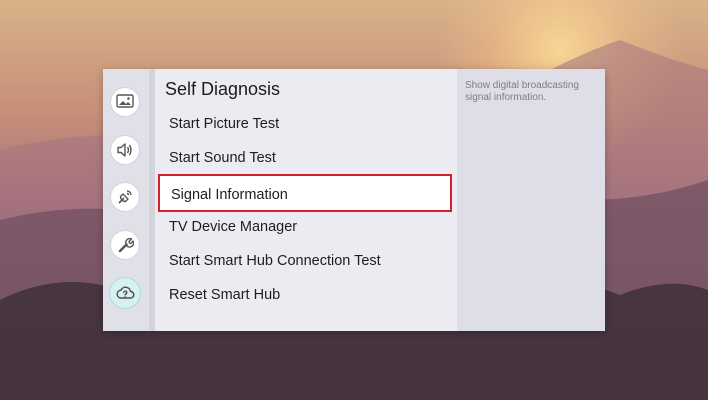 Image resolution: width=708 pixels, height=400 pixels. What do you see at coordinates (222, 158) in the screenshot?
I see `menu-item-start-sound-test: Start Sound Test` at bounding box center [222, 158].